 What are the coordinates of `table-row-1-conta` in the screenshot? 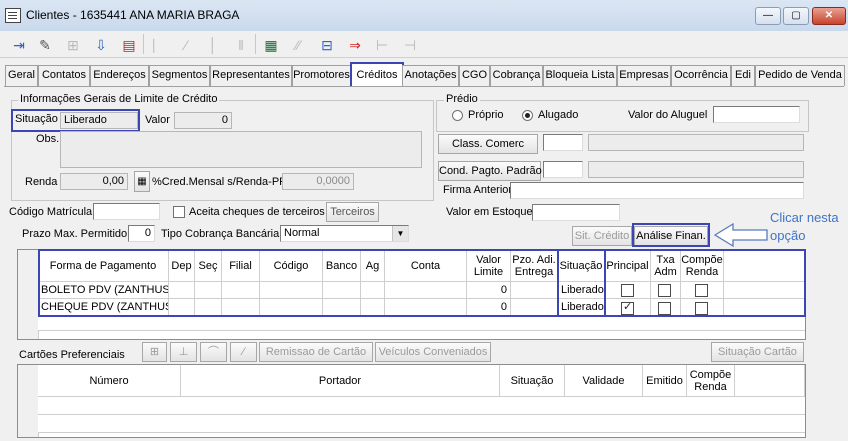 It's located at (426, 290).